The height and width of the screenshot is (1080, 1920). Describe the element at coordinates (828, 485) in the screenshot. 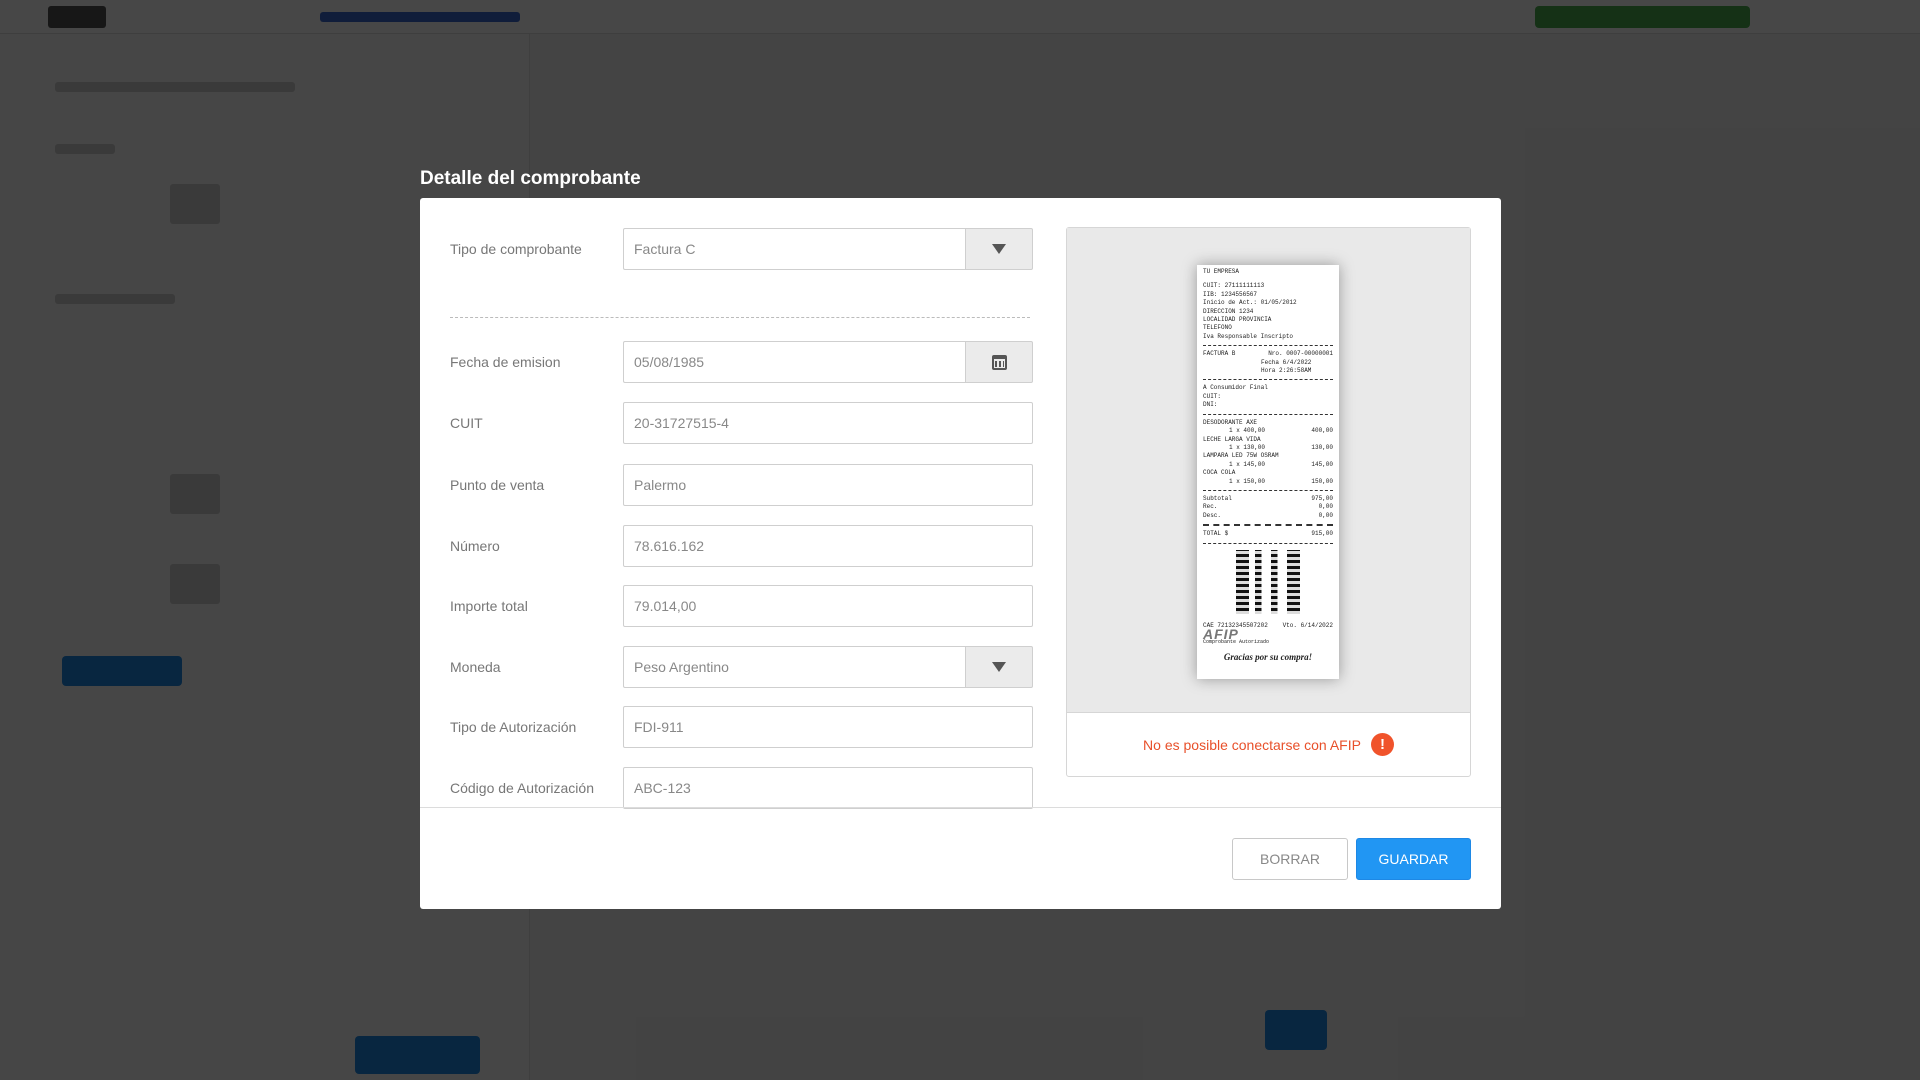

I see `punto-venta-input: Palermo` at that location.